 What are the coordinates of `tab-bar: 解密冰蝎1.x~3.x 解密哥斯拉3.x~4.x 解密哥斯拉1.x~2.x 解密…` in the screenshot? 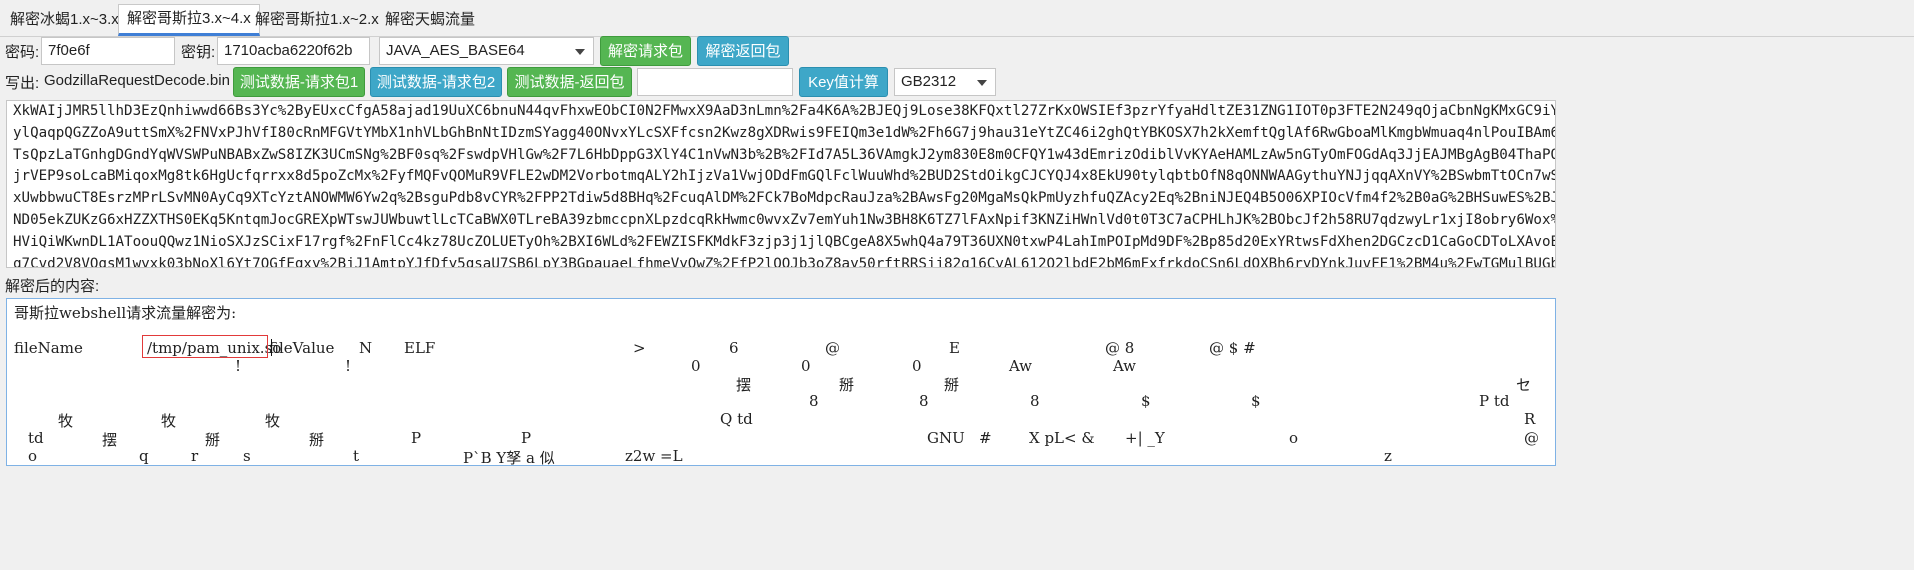 It's located at (957, 18).